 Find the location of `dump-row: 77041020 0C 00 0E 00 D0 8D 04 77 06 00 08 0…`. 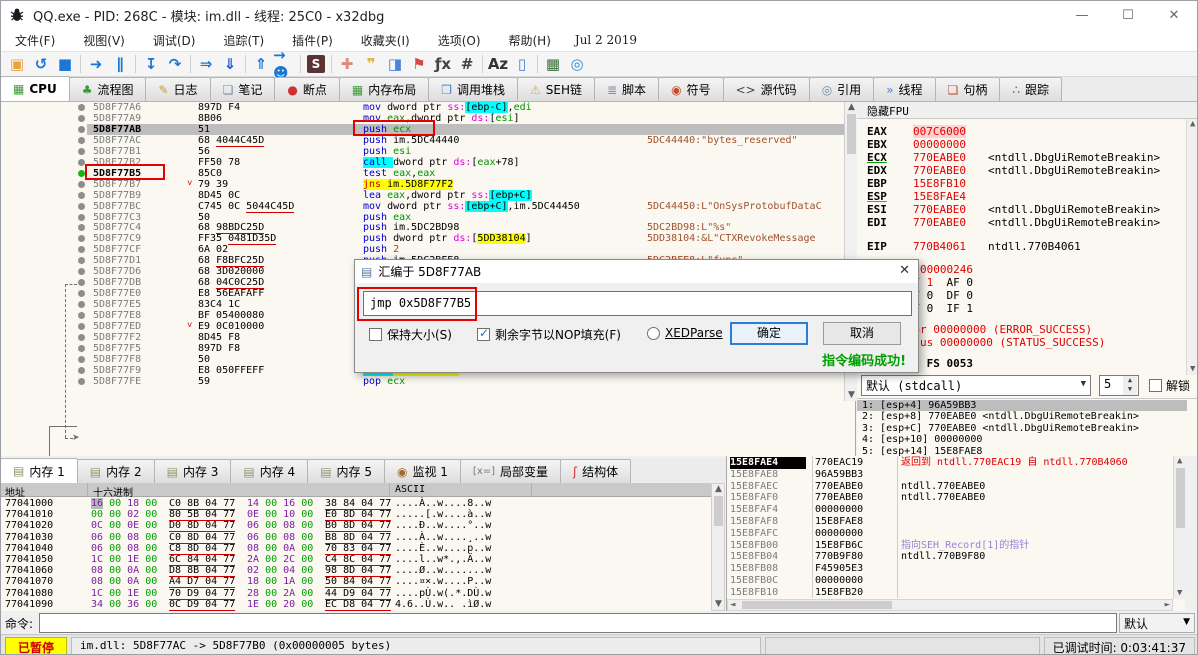

dump-row: 77041020 0C 00 0E 00 D0 8D 04 77 06 00 08 0… is located at coordinates (356, 526).